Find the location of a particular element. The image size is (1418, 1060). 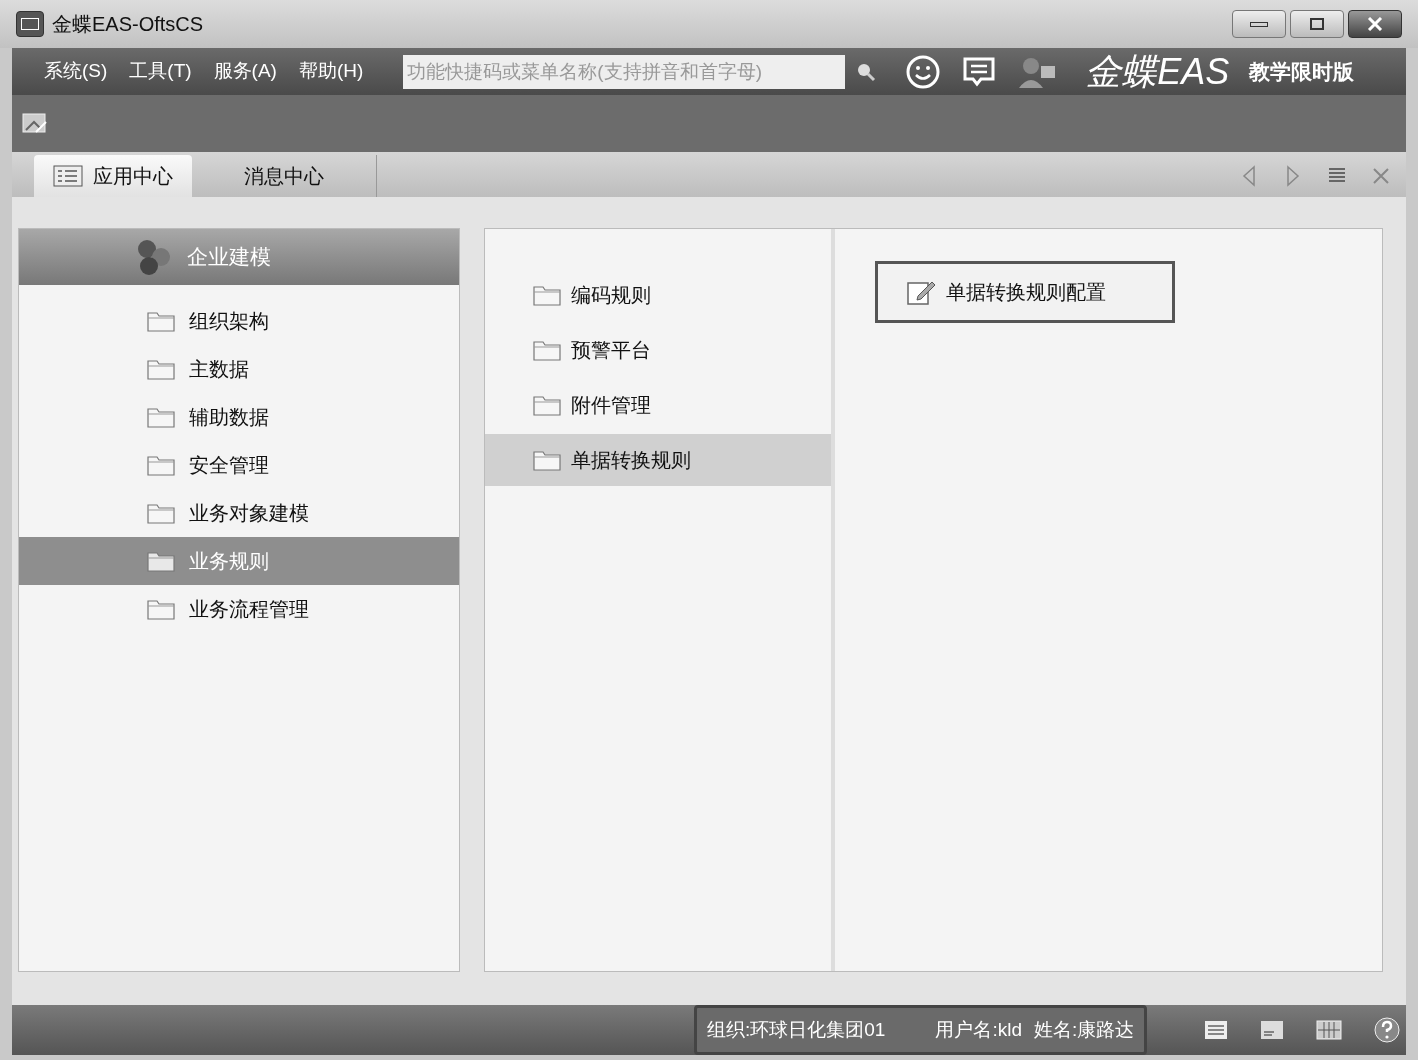

brand-logo: 金蝶EAS is located at coordinates (1157, 71).